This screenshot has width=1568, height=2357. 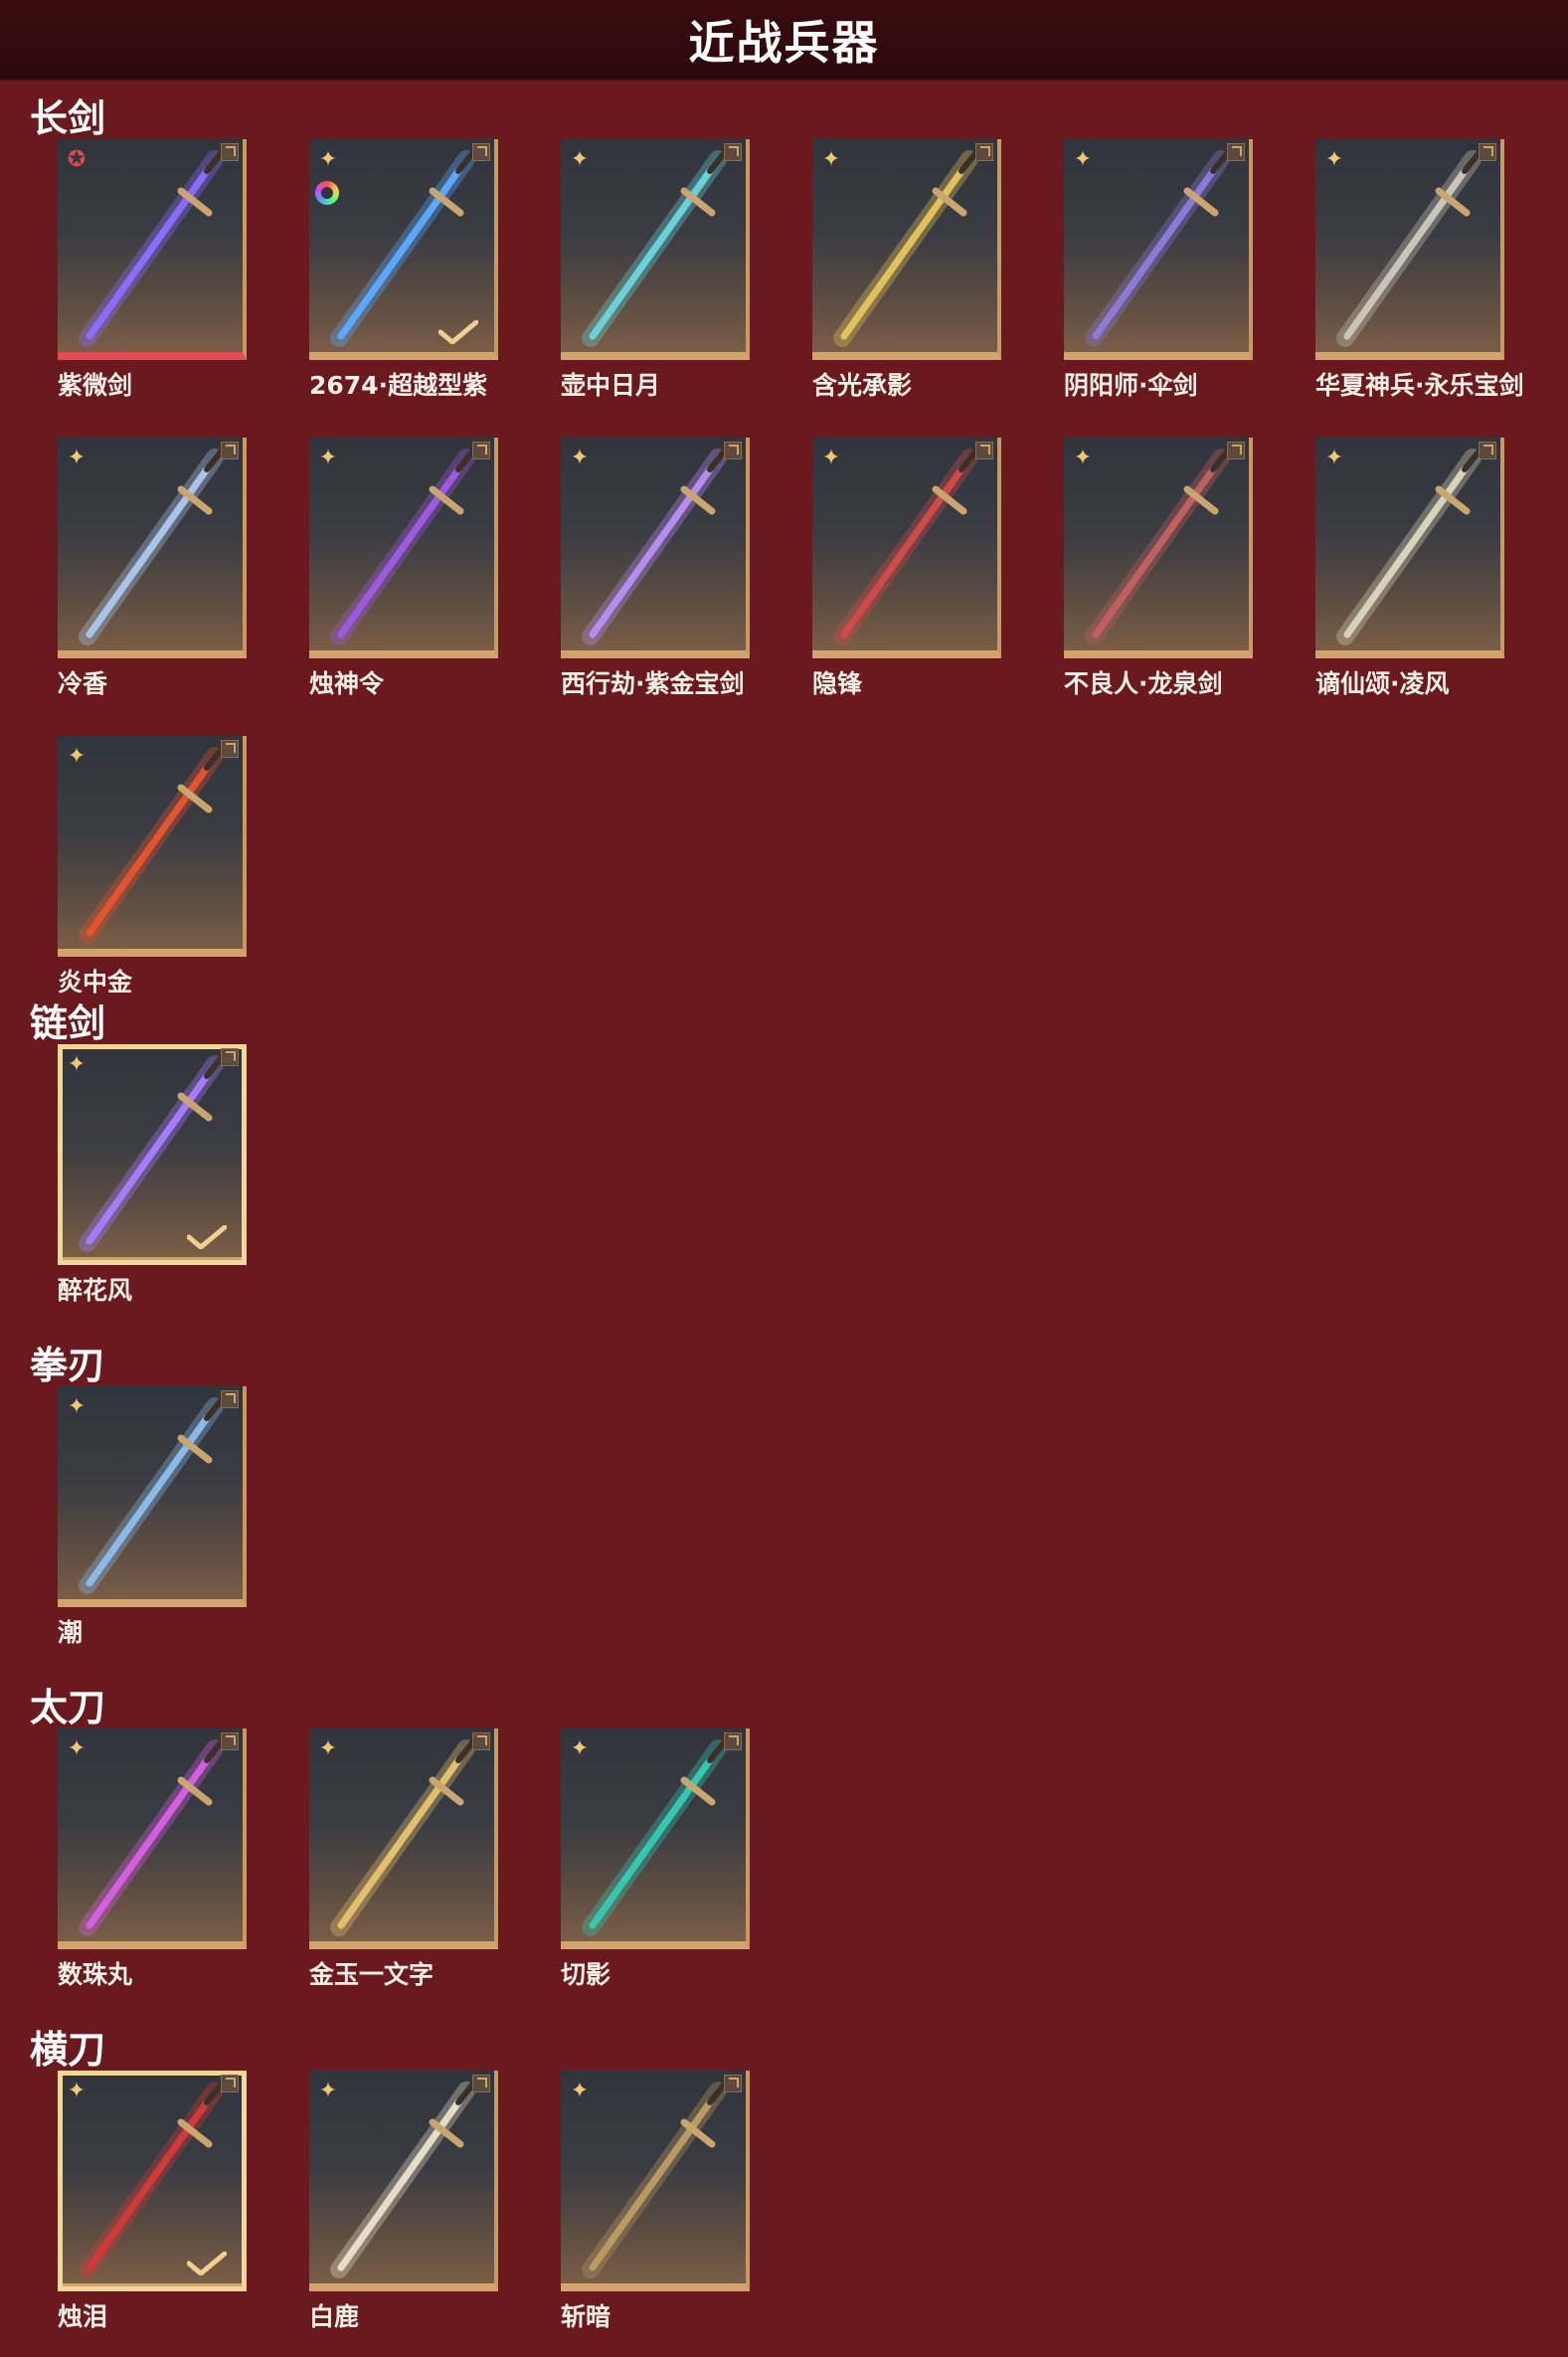 I want to click on weapon-tile: ✦ 潮, so click(x=155, y=1516).